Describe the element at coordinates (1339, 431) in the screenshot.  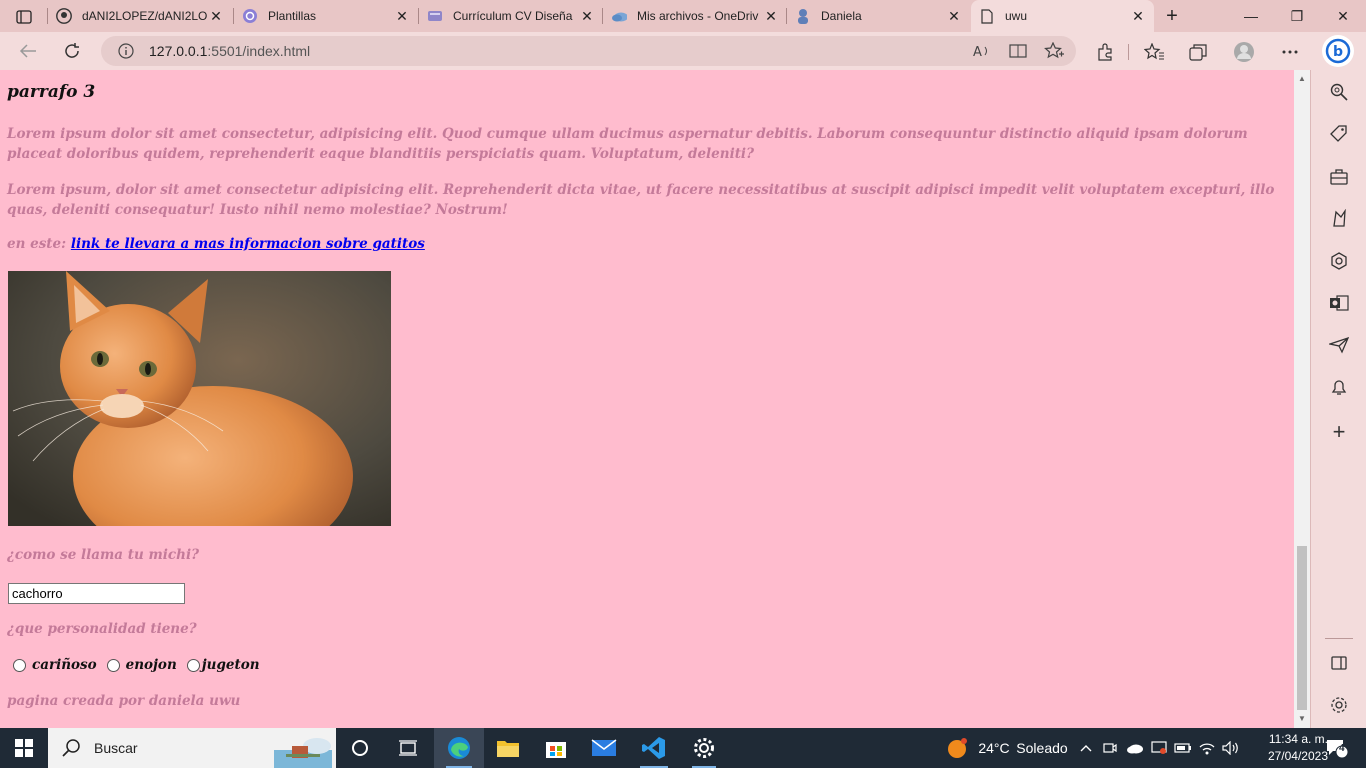
I see `add-icon: +` at that location.